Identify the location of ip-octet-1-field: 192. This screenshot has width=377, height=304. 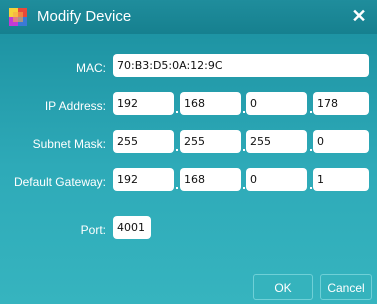
(143, 103).